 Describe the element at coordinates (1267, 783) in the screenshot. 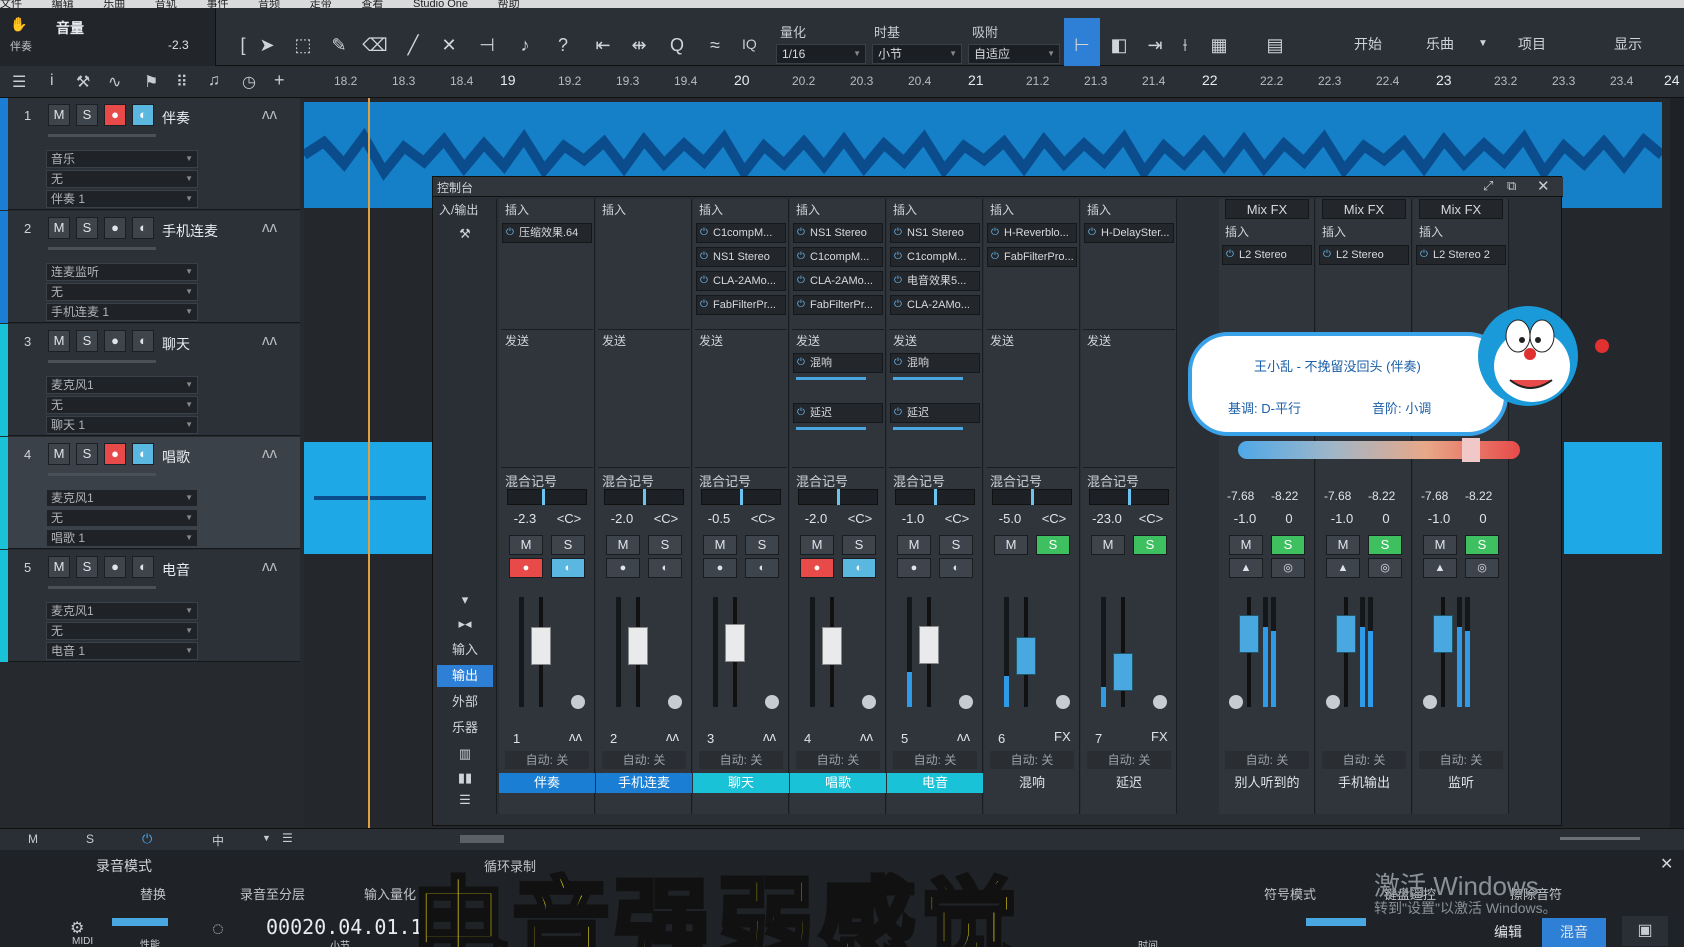

I see `bus-name: 别人听到的` at that location.